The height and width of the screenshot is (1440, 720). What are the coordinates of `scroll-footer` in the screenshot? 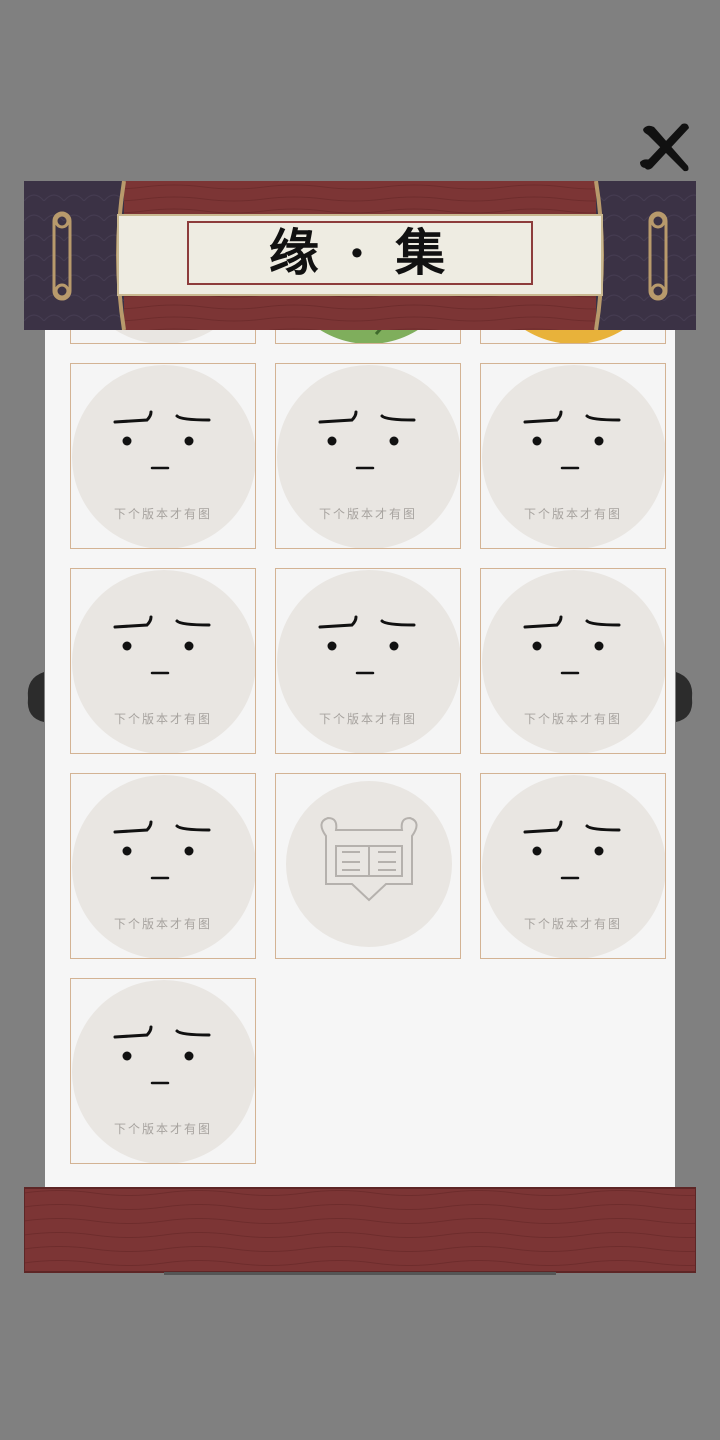 It's located at (360, 1231).